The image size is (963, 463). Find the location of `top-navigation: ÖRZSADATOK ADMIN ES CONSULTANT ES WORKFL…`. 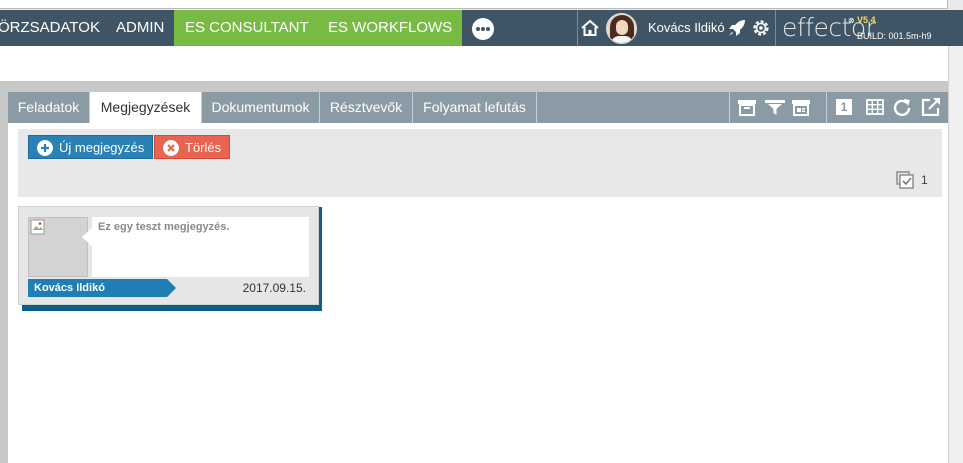

top-navigation: ÖRZSADATOK ADMIN ES CONSULTANT ES WORKFL… is located at coordinates (481, 28).